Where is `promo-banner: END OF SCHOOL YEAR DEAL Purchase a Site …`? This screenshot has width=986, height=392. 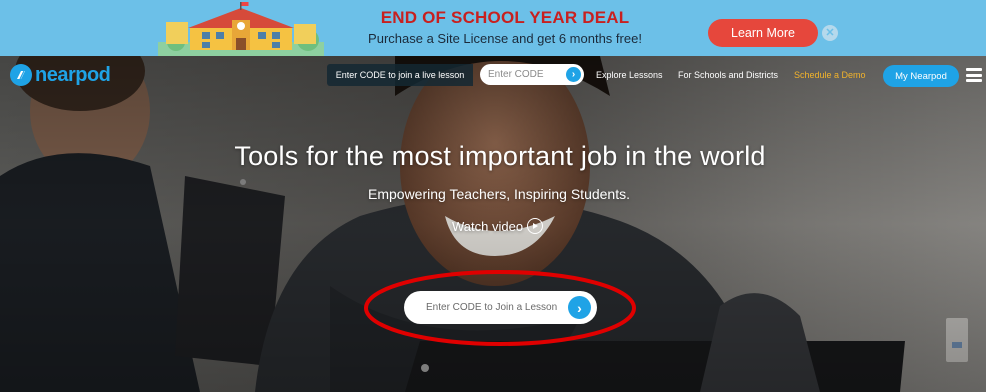
promo-banner: END OF SCHOOL YEAR DEAL Purchase a Site … is located at coordinates (493, 28).